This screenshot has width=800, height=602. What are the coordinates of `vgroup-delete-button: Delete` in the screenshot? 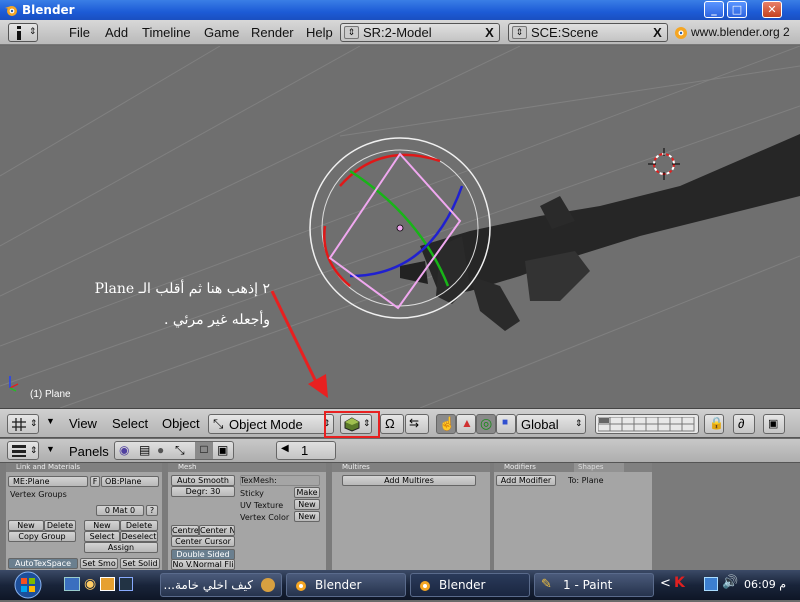 It's located at (60, 525).